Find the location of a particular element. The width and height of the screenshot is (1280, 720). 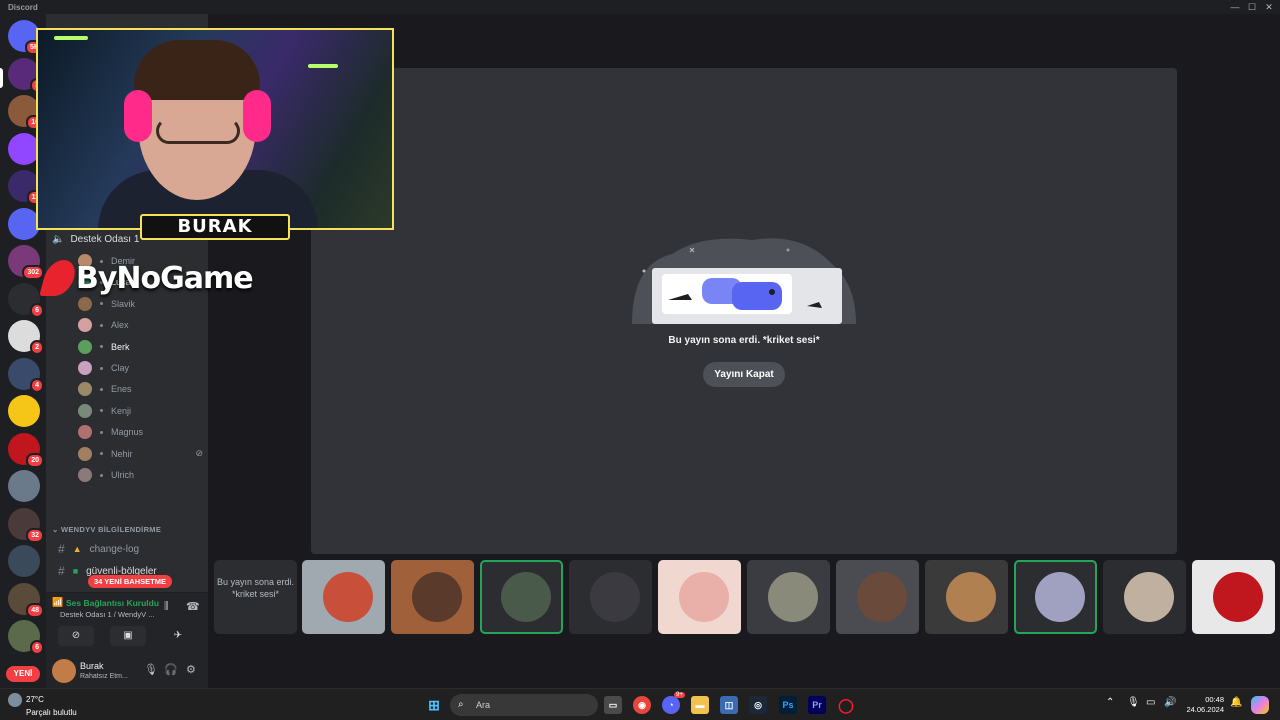

server-icon: 32 is located at coordinates (26, 525).